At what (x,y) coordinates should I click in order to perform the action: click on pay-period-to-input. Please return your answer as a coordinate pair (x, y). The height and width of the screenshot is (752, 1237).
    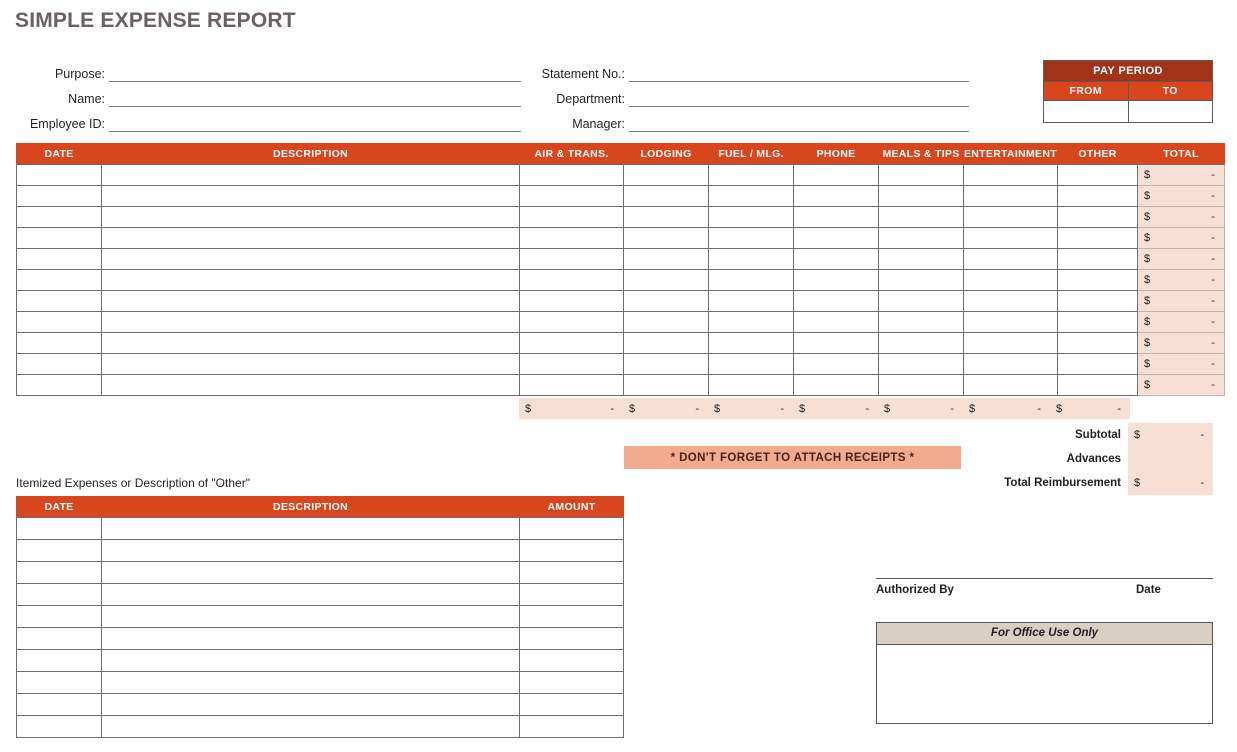
    Looking at the image, I should click on (1169, 111).